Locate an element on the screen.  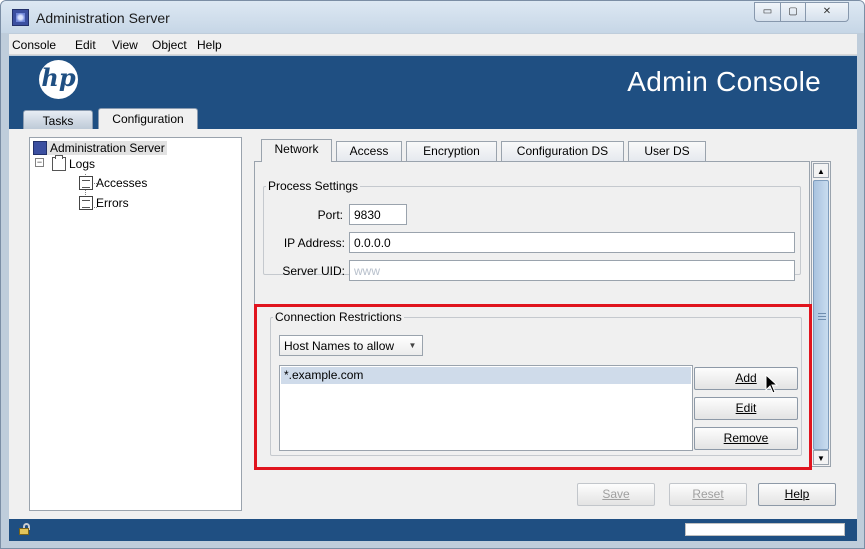
vertical-scrollbar: ▲ ▼ is located at coordinates (821, 314).